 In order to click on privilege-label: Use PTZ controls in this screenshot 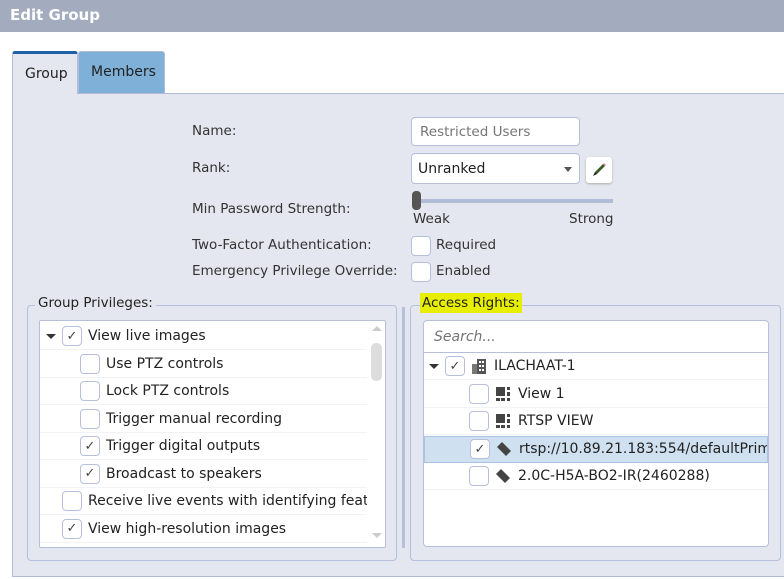, I will do `click(165, 363)`.